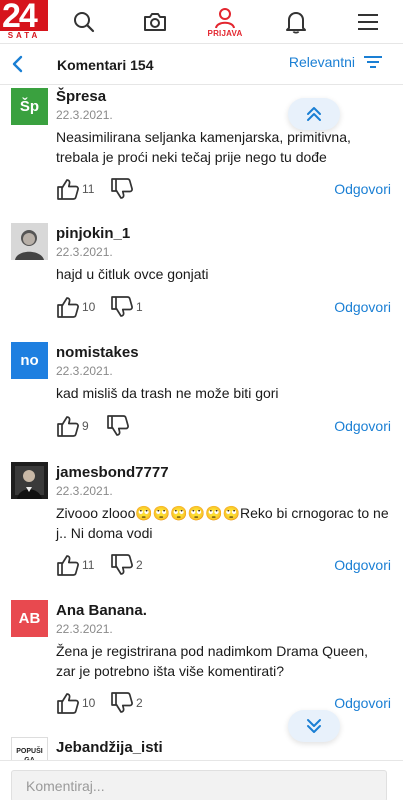 This screenshot has height=800, width=403. What do you see at coordinates (139, 703) in the screenshot?
I see `dislike-count: 2` at bounding box center [139, 703].